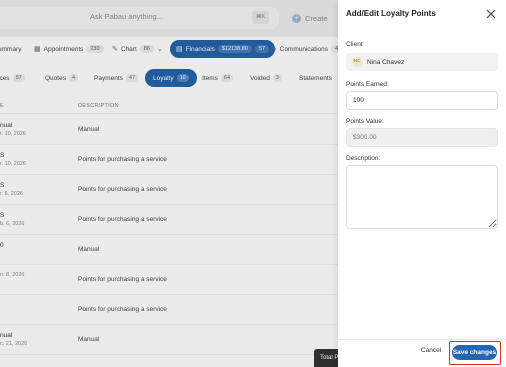  What do you see at coordinates (354, 44) in the screenshot?
I see `client-label: Client` at bounding box center [354, 44].